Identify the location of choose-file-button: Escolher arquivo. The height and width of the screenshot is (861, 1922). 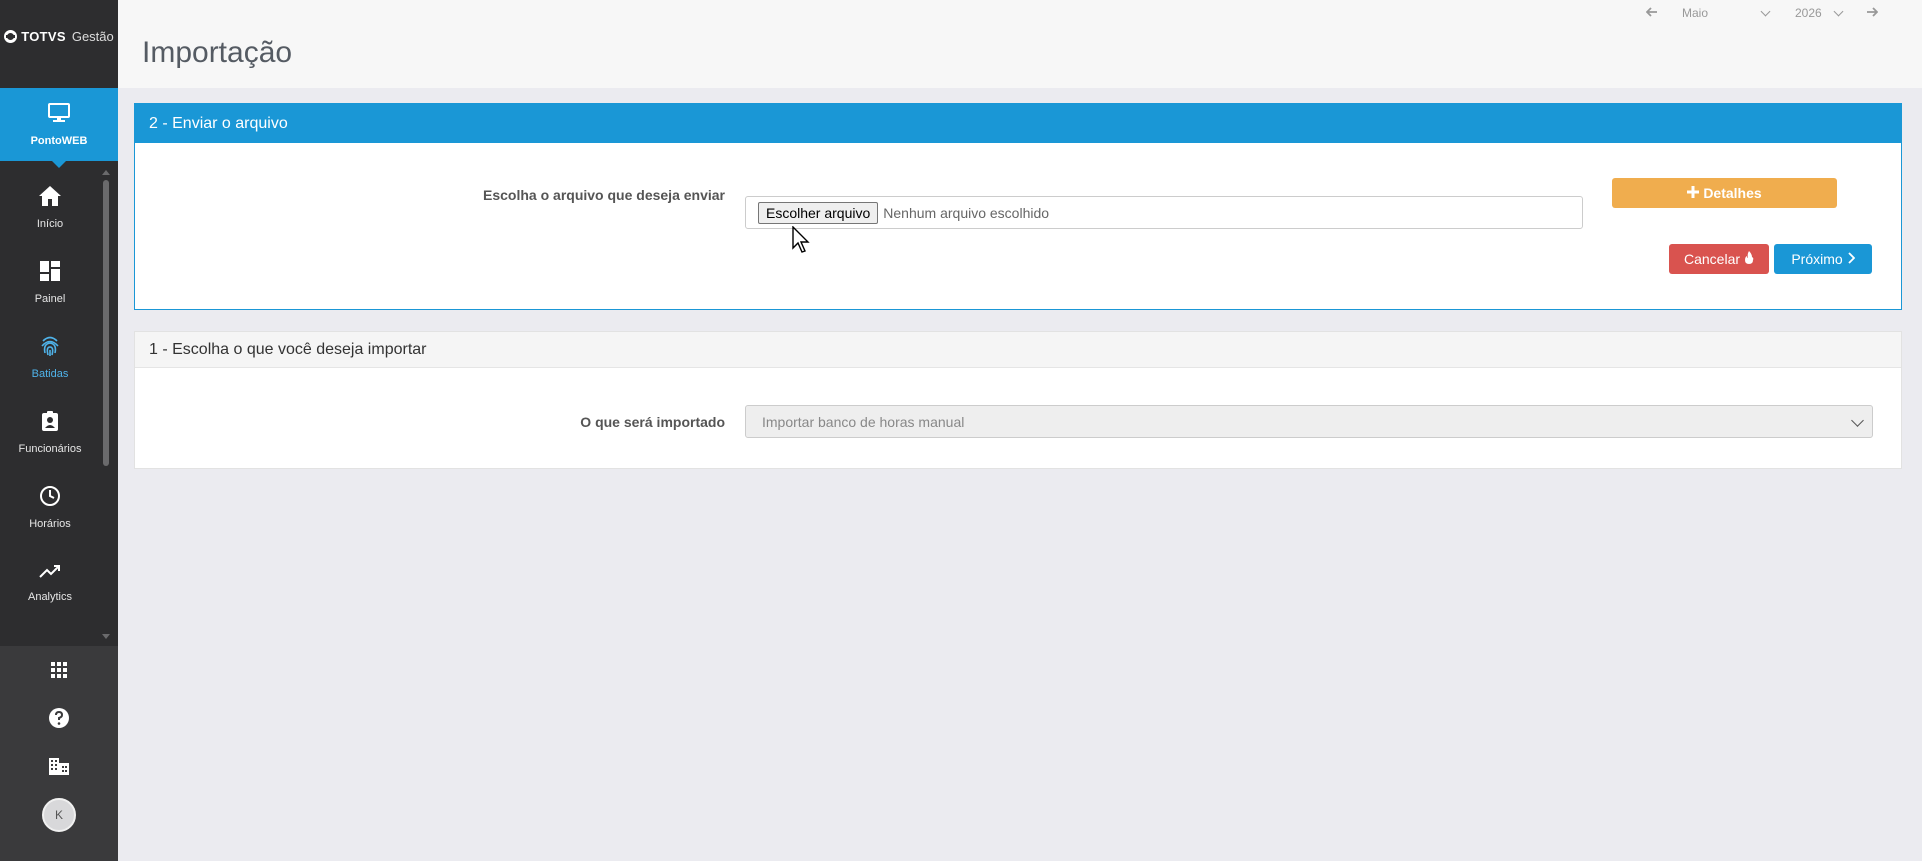
(818, 212).